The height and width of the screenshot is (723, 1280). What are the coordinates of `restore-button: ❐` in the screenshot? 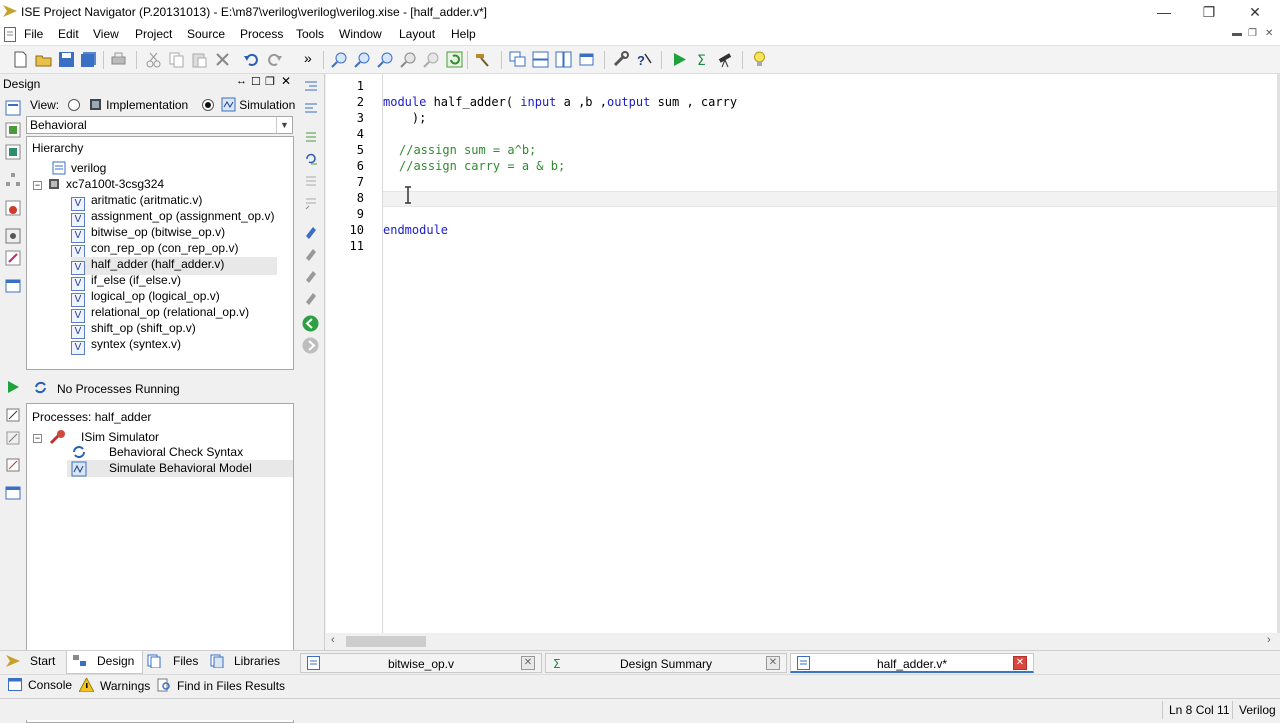 It's located at (1209, 12).